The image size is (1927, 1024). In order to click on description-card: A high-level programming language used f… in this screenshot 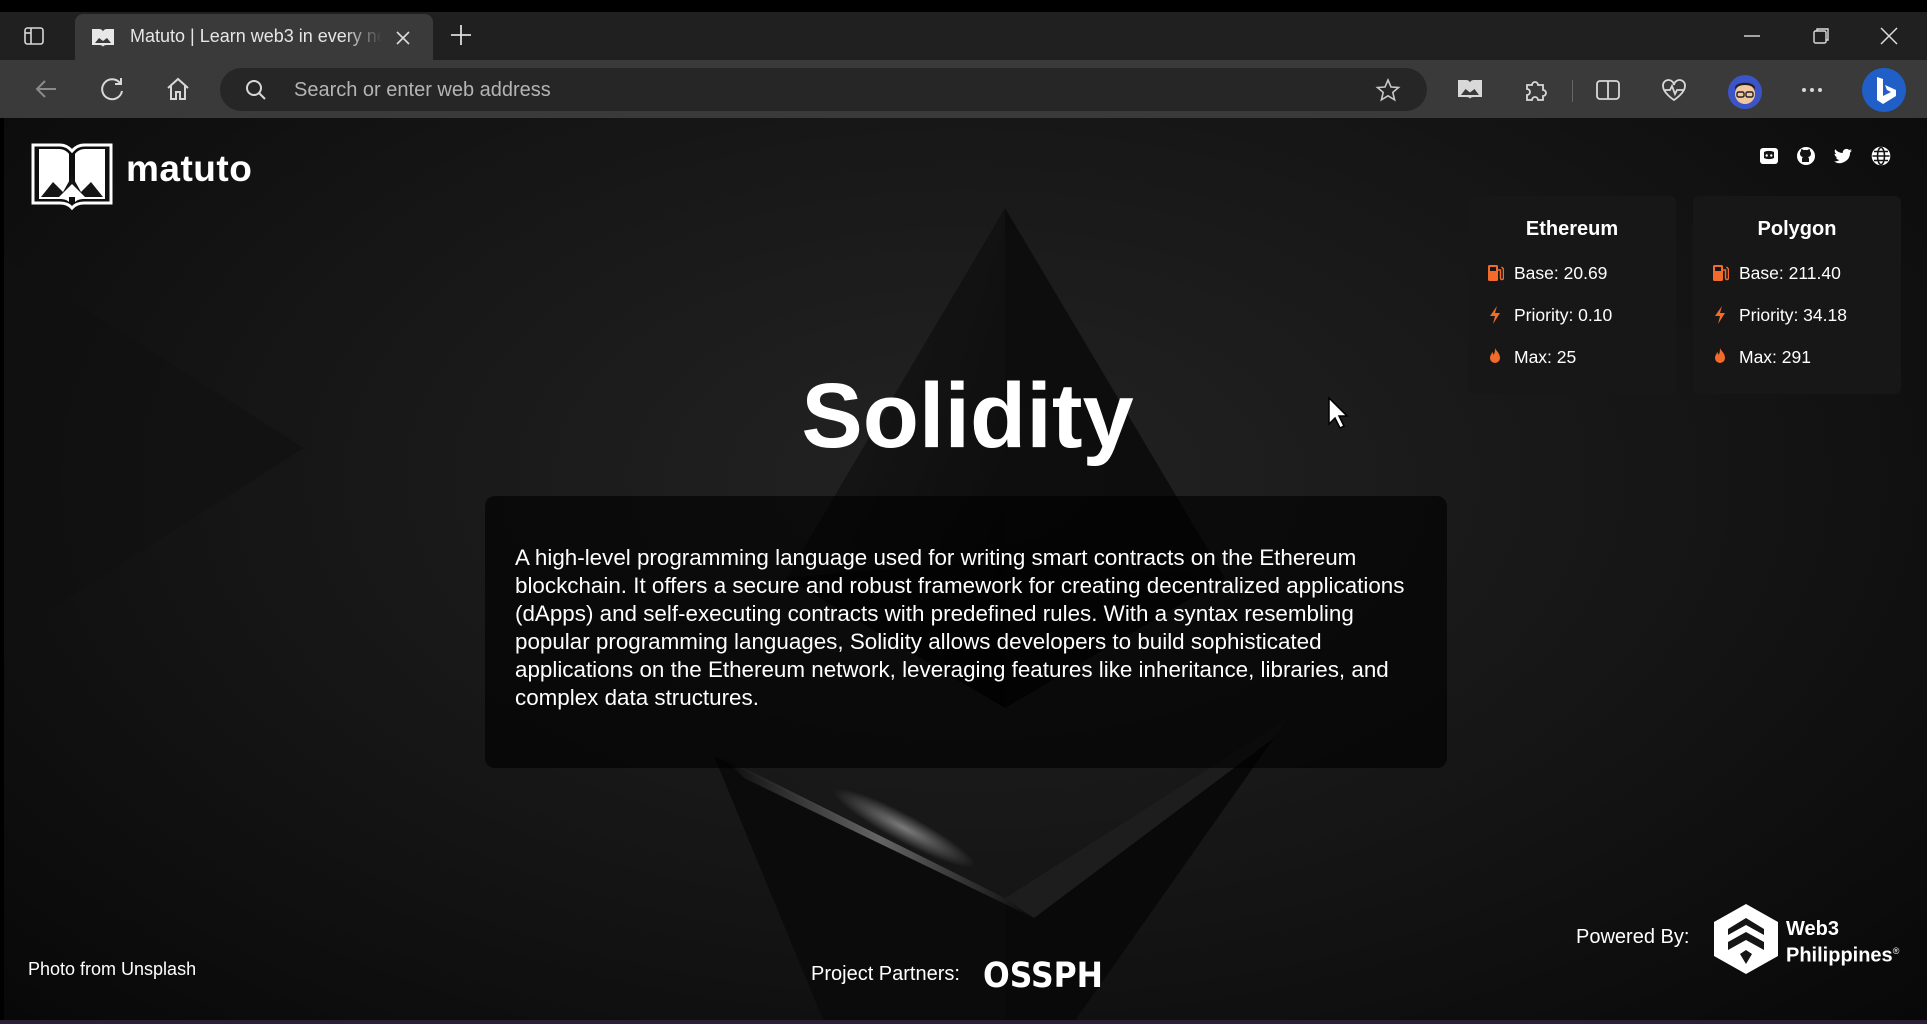, I will do `click(966, 632)`.